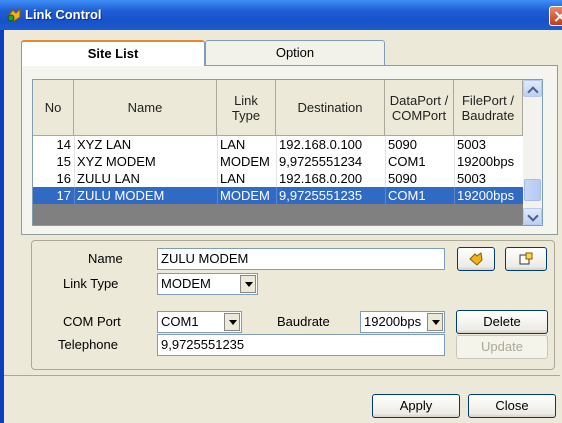  I want to click on tab-option: Option, so click(295, 52).